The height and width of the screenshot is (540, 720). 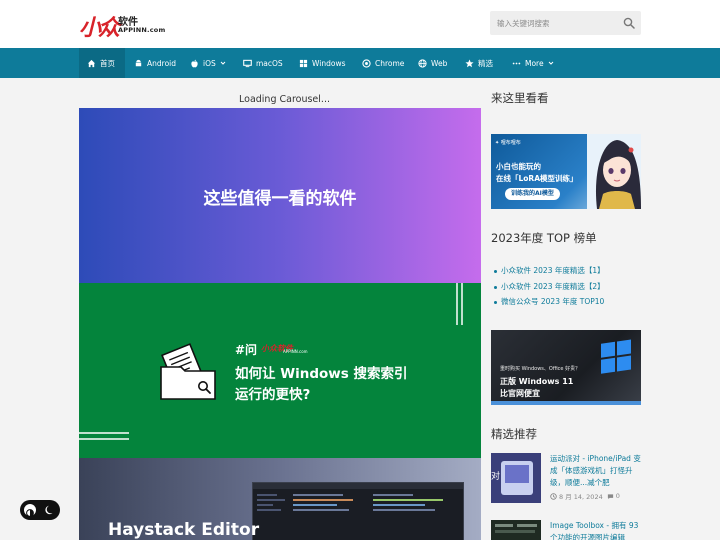 I want to click on recommended-comments: 0, so click(x=617, y=496).